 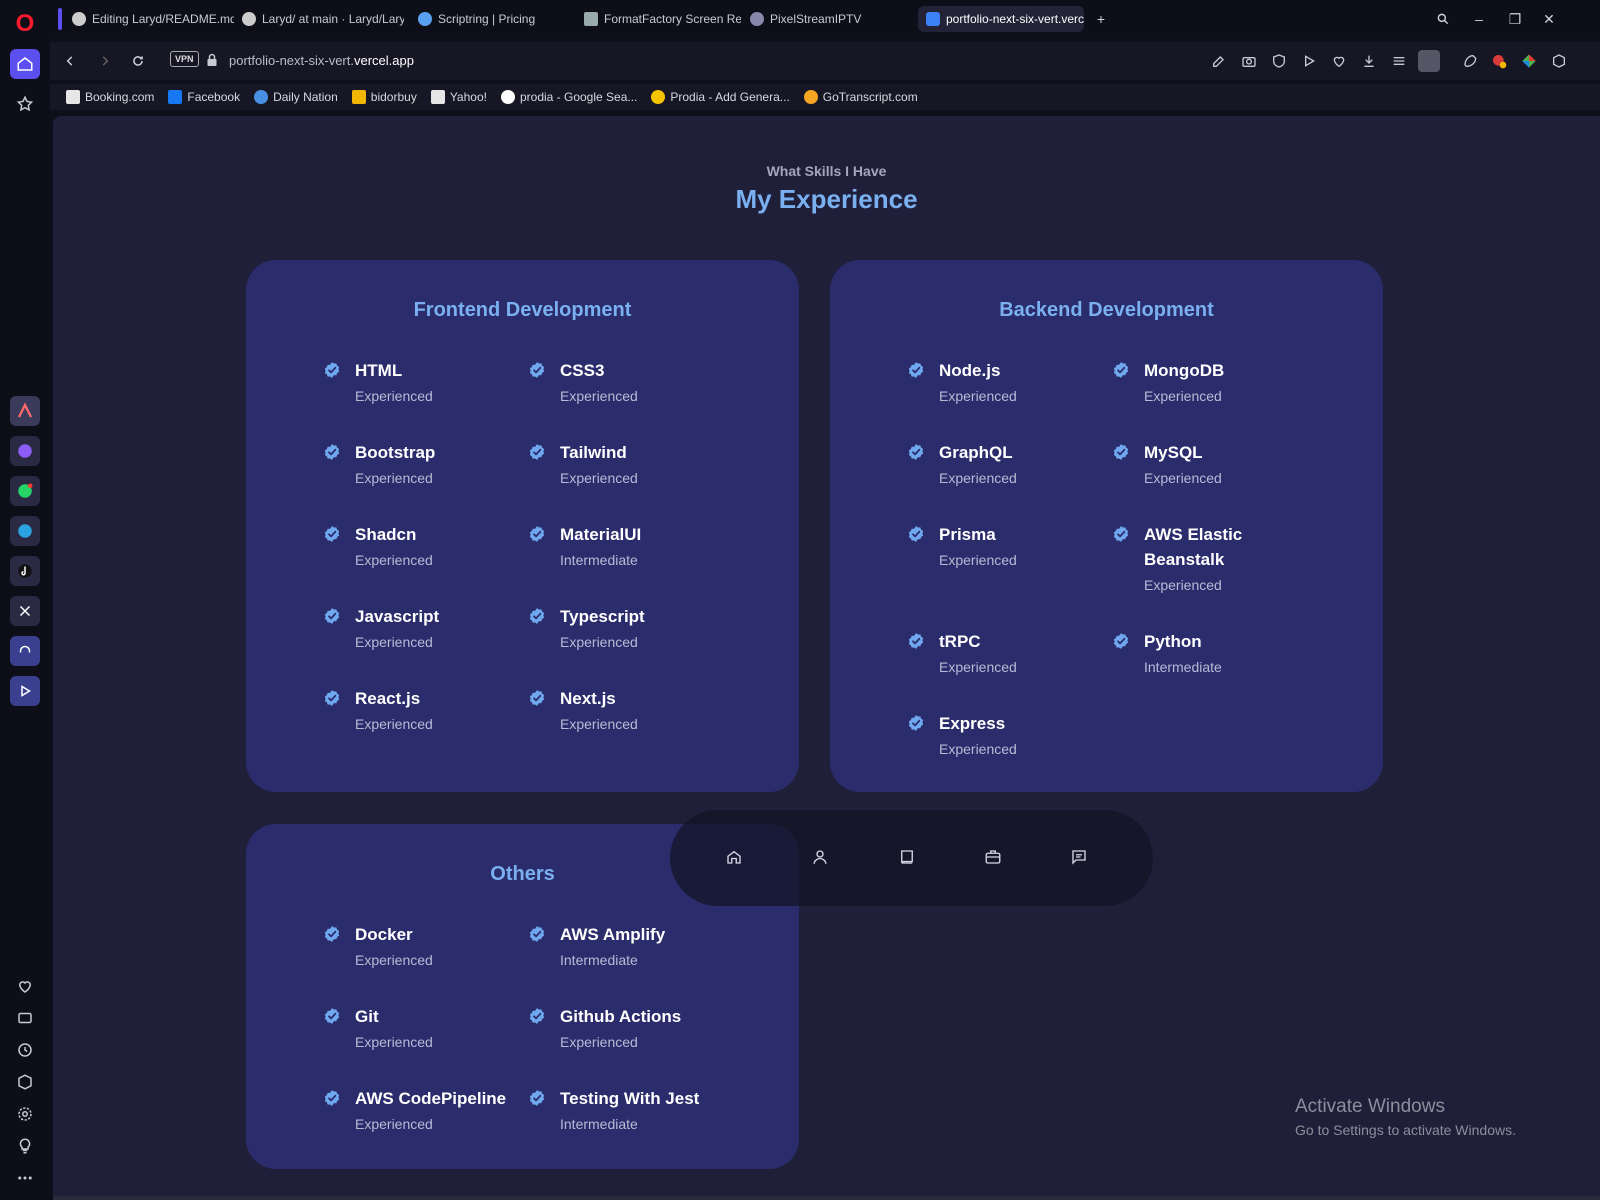 I want to click on messenger-icon, so click(x=25, y=451).